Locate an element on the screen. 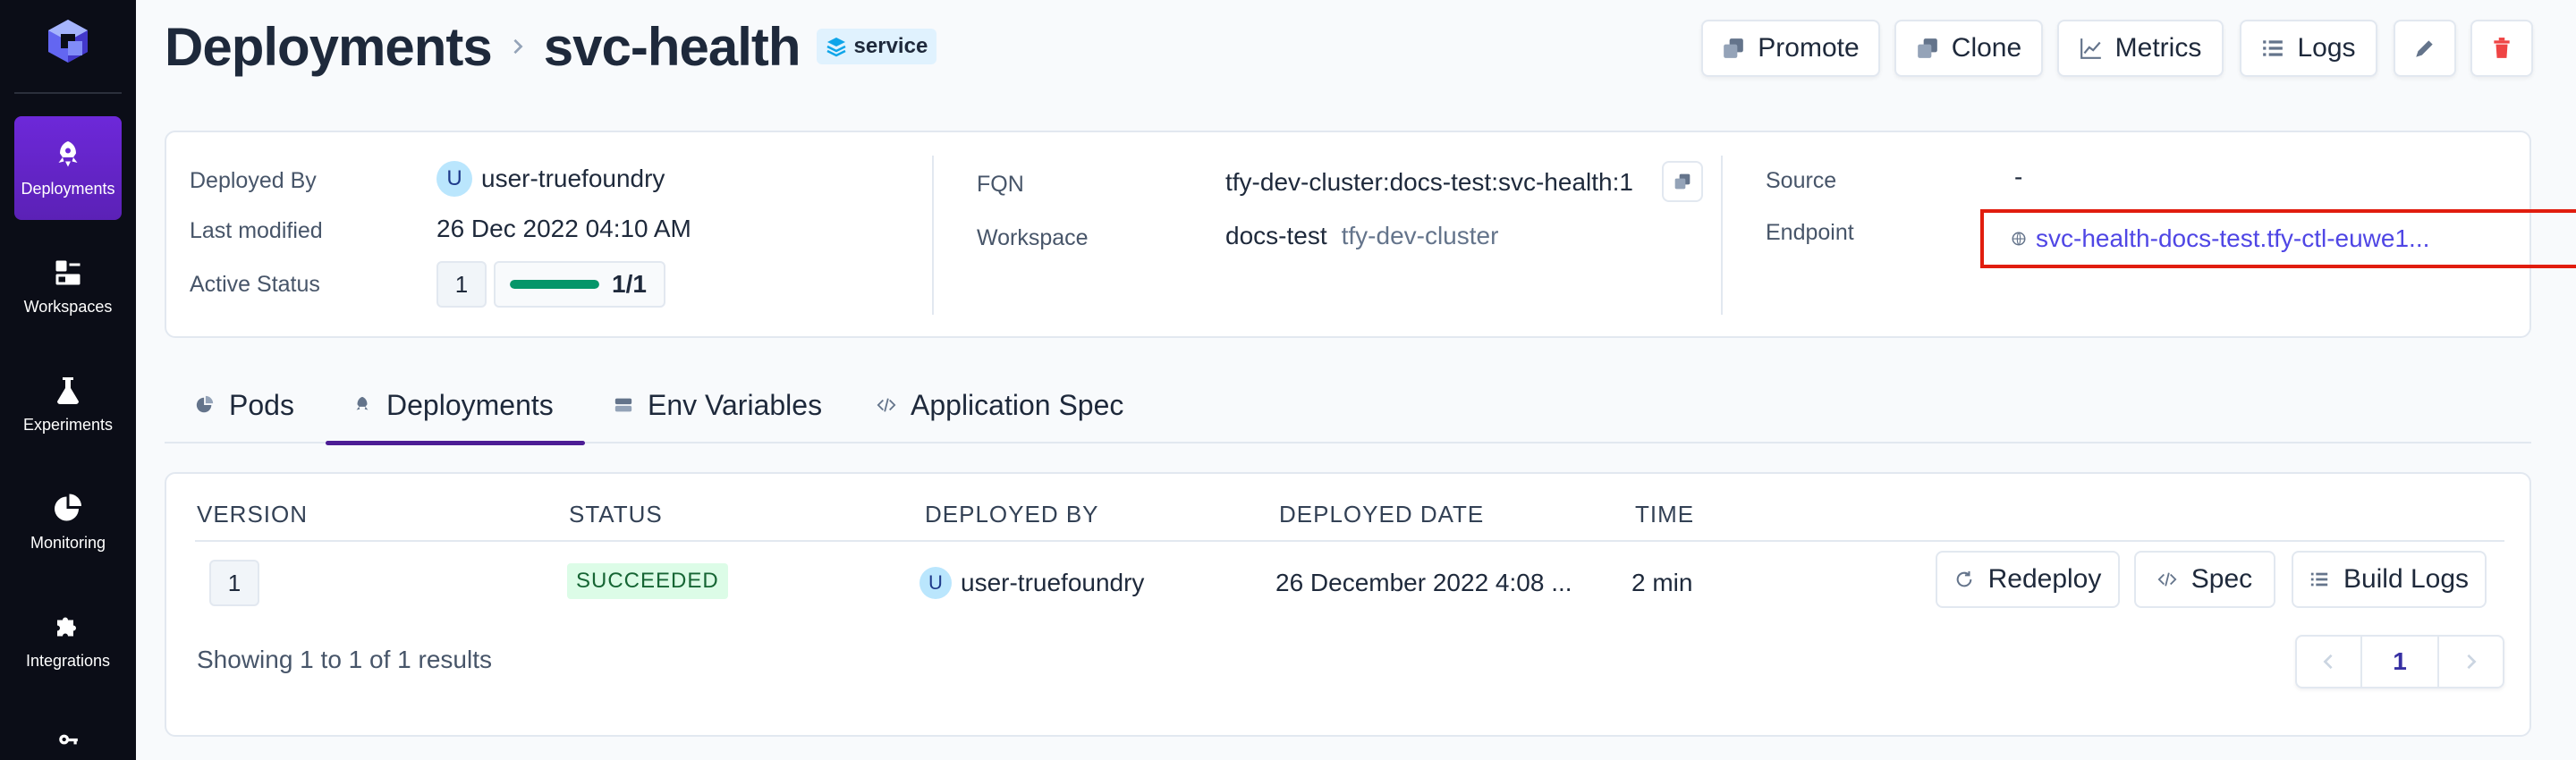  spec-button: Spec is located at coordinates (2204, 579).